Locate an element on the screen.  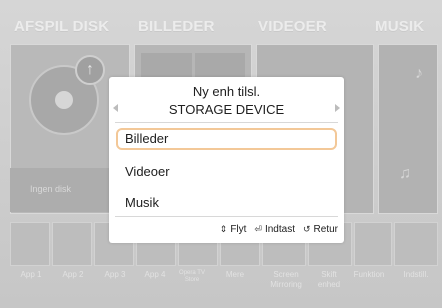
category-music: MUSIK is located at coordinates (399, 26).